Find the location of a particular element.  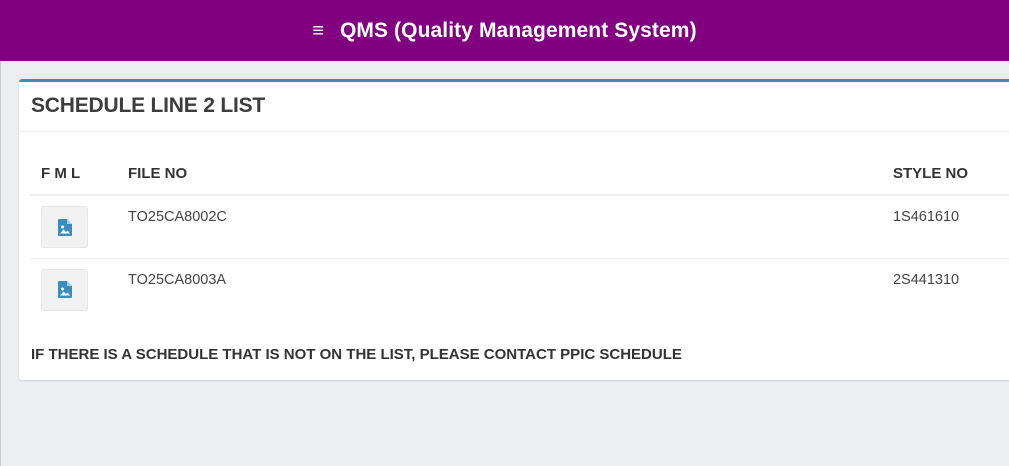

top-navbar: ≡ QMS (Quality Management System) is located at coordinates (504, 30).